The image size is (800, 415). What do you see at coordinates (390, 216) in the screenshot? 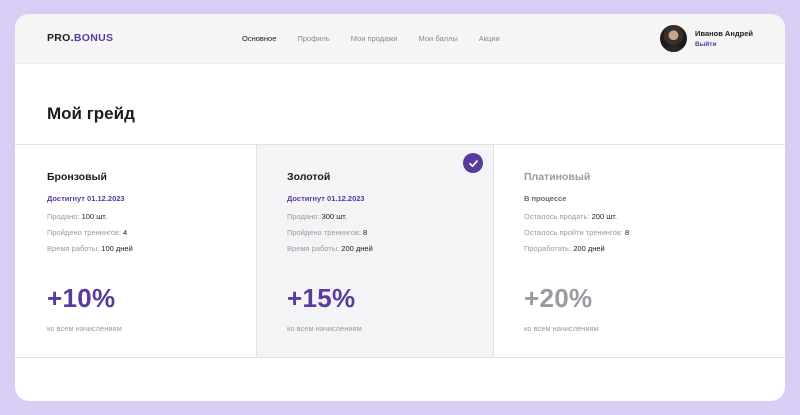
I see `stat-sold: Продано: 300 шт.` at bounding box center [390, 216].